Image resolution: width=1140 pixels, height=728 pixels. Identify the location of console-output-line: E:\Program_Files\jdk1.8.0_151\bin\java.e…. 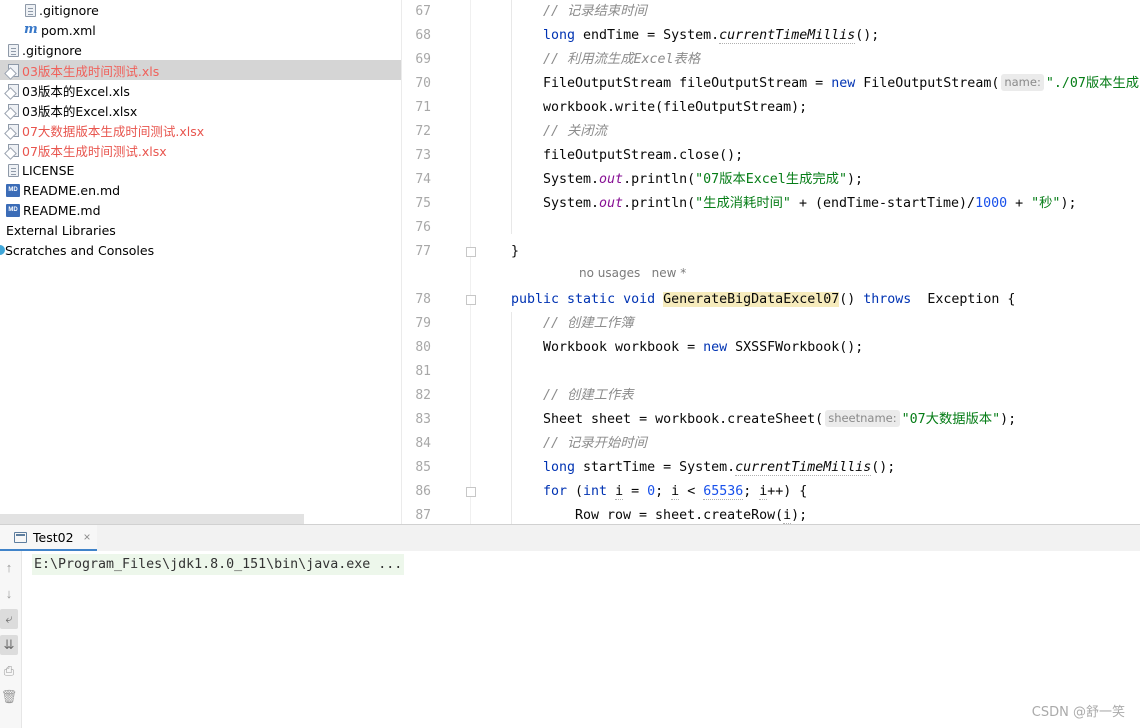
(218, 564).